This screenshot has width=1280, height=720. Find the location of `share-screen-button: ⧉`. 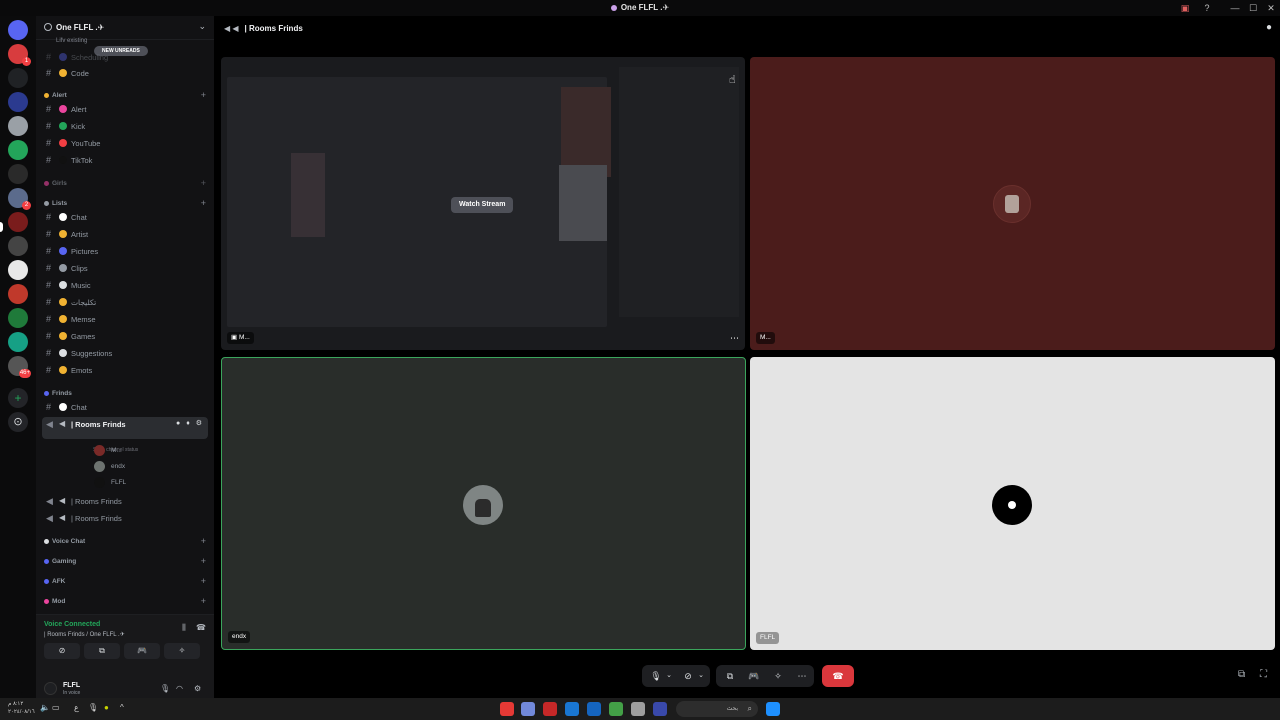

share-screen-button: ⧉ is located at coordinates (102, 651).